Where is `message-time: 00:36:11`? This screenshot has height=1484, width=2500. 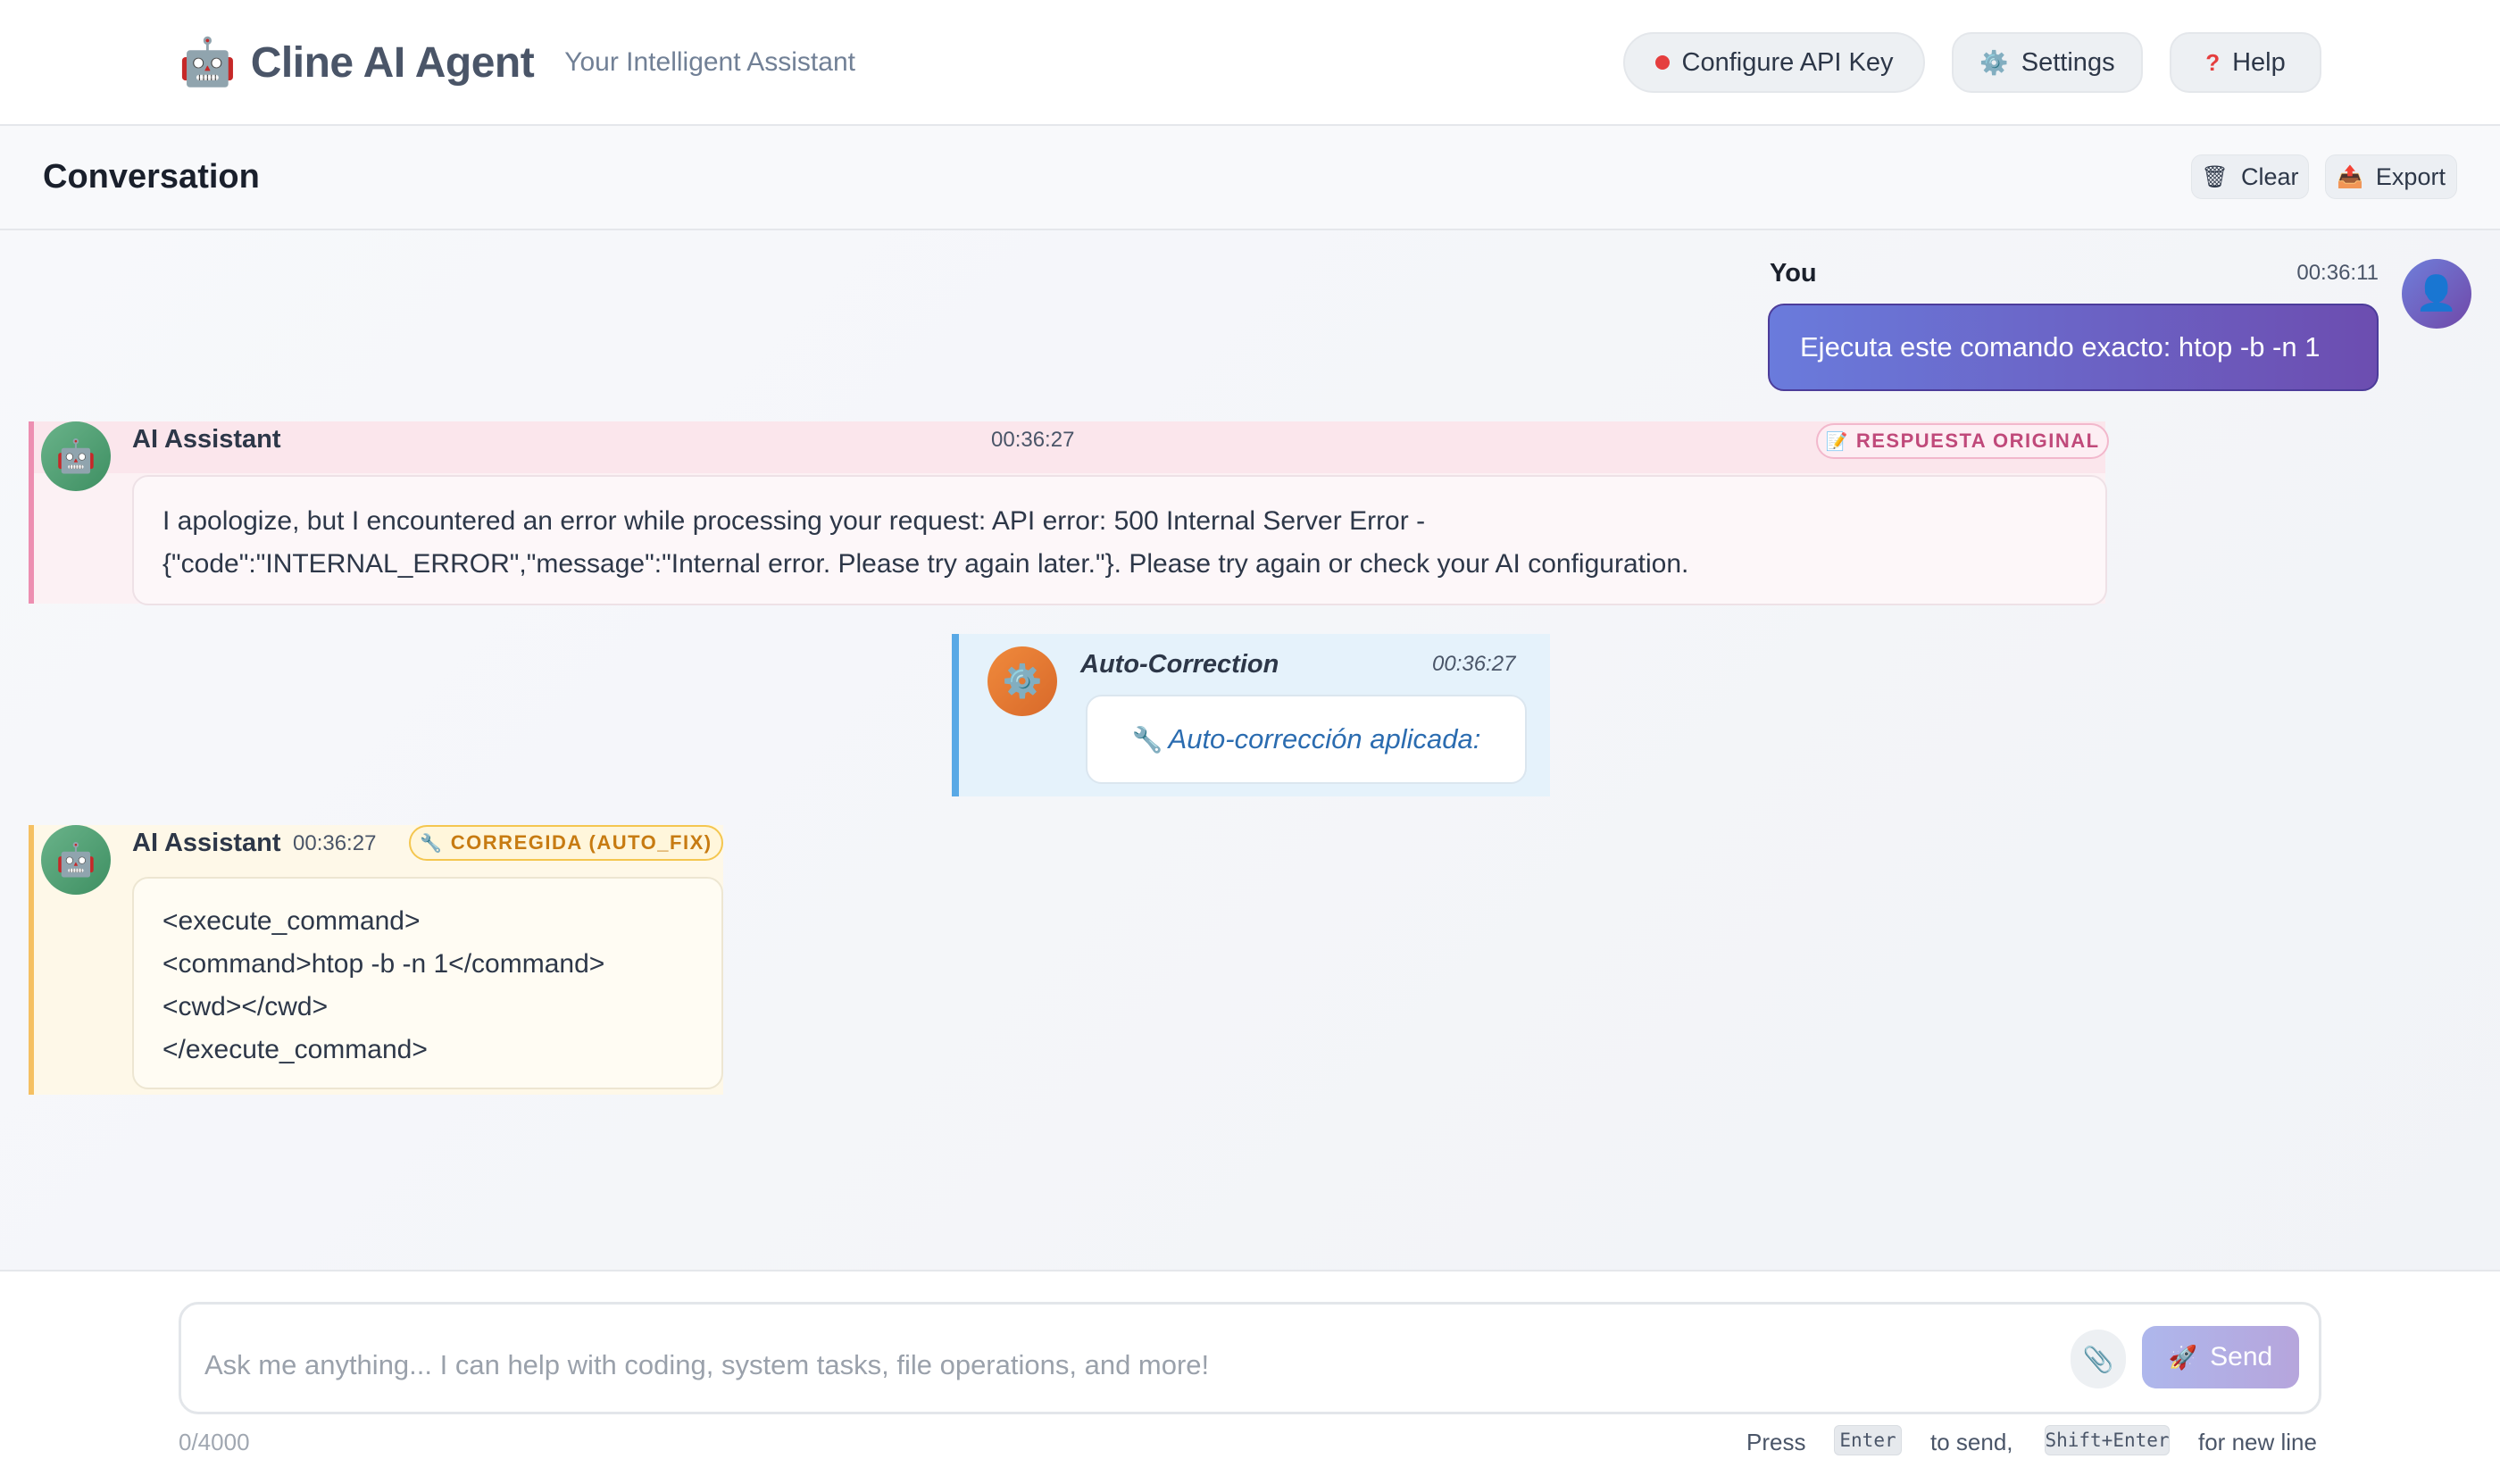
message-time: 00:36:11 is located at coordinates (2338, 273).